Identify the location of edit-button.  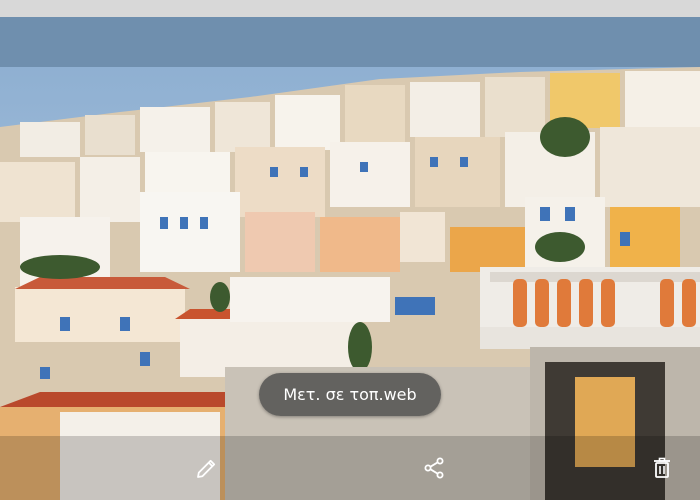
(207, 468).